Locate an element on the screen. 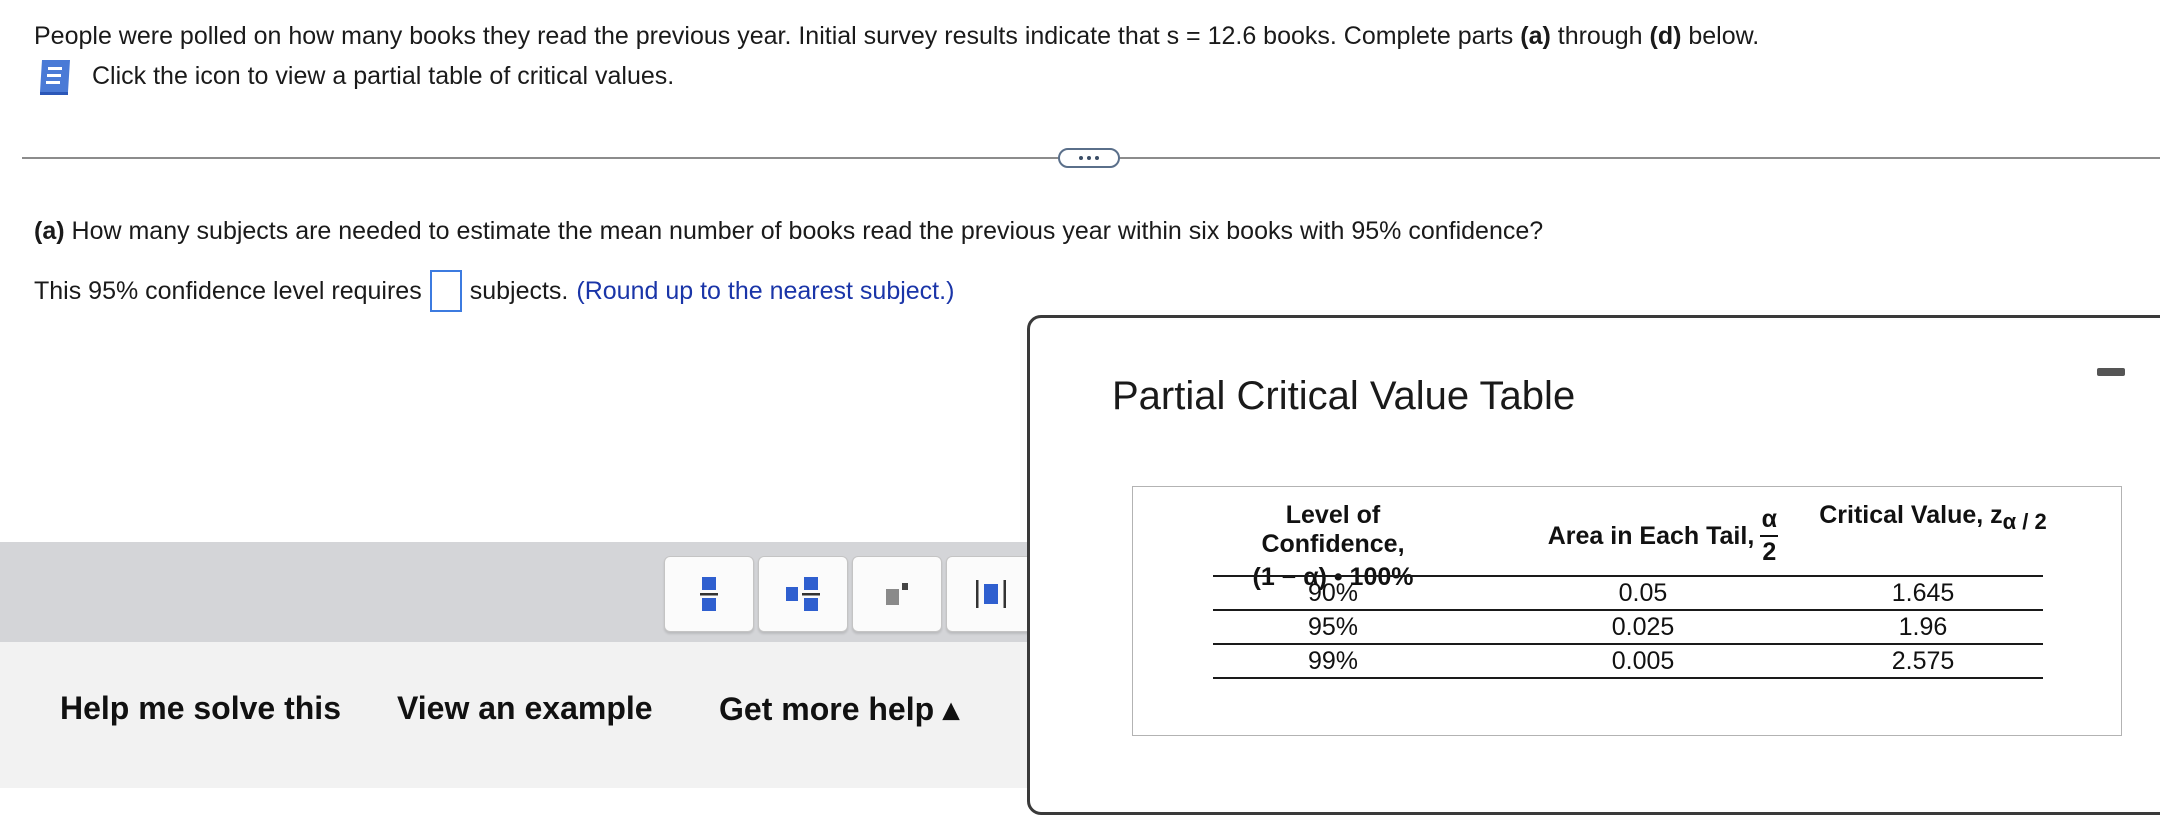 The height and width of the screenshot is (815, 2160). cell-area: 0.025 is located at coordinates (1643, 627).